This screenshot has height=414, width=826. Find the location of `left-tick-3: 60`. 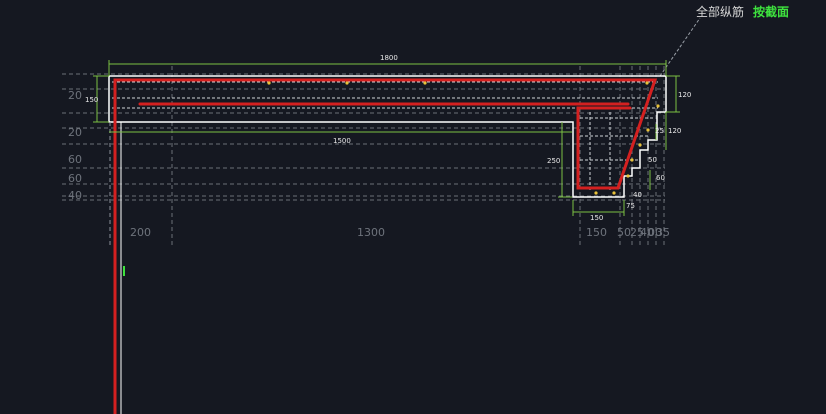

left-tick-3: 60 is located at coordinates (75, 159).